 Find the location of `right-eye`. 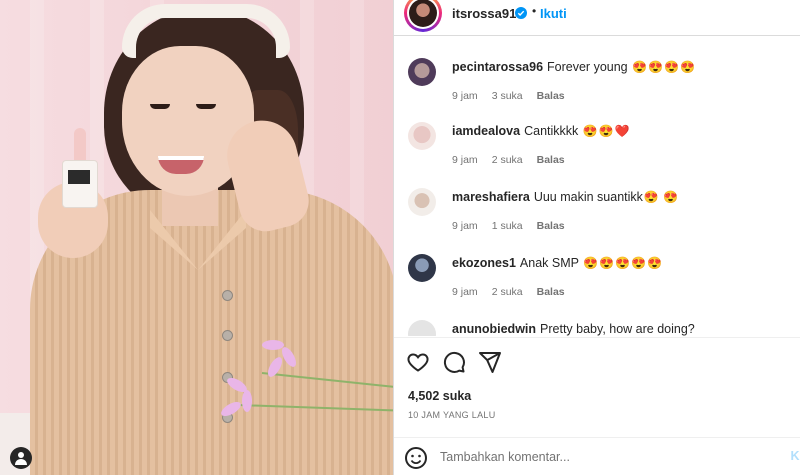

right-eye is located at coordinates (206, 106).